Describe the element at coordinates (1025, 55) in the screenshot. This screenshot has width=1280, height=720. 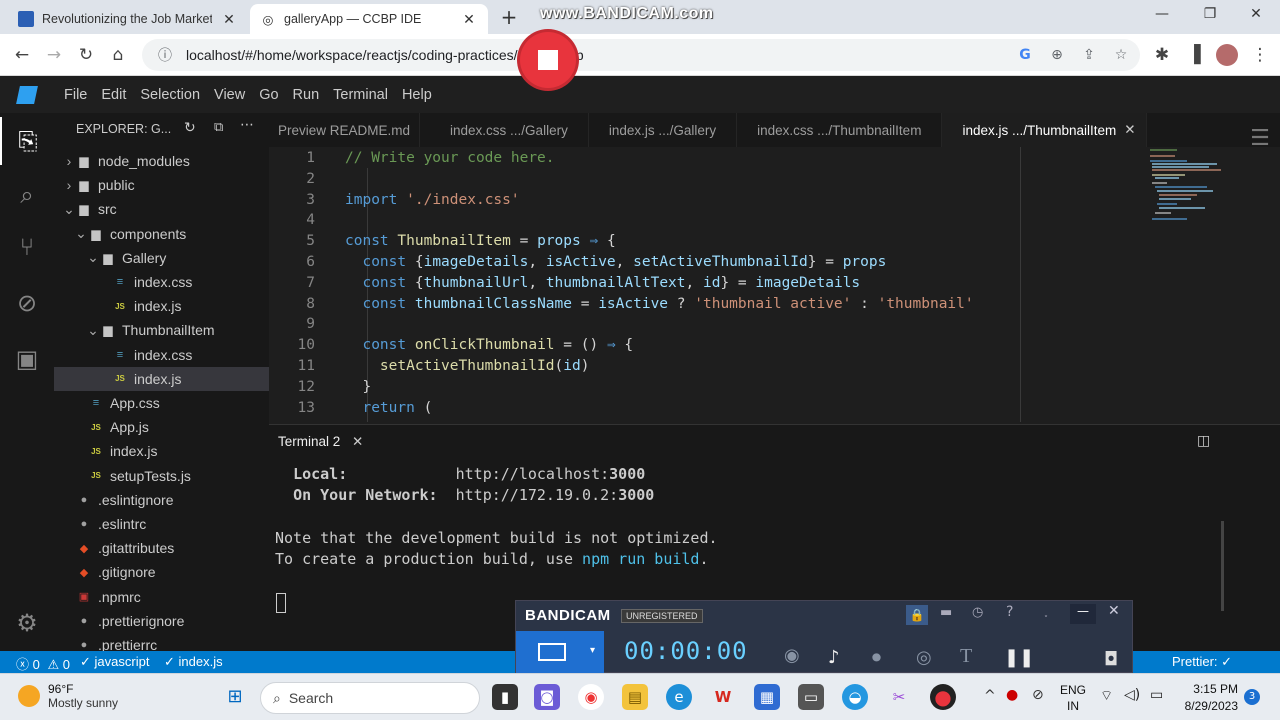
I see `google-icon: G` at that location.